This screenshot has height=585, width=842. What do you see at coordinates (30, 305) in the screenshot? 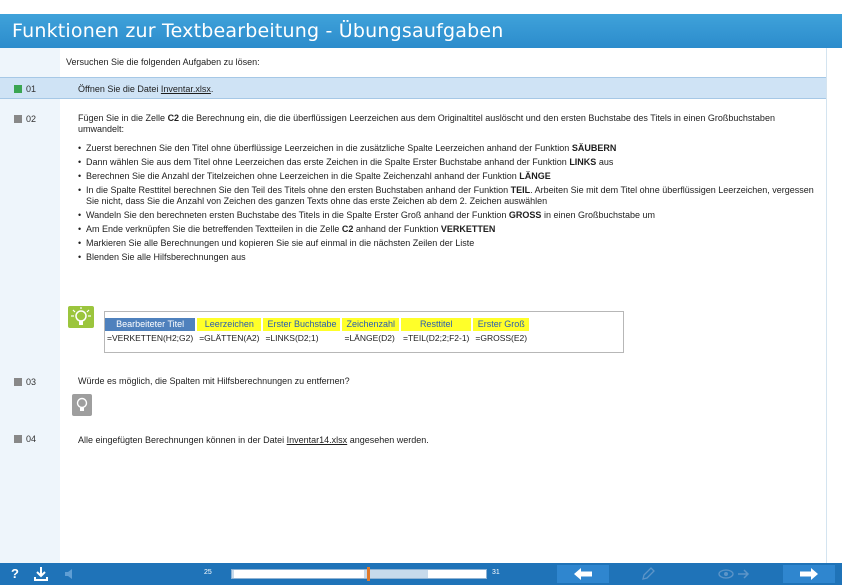
I see `left-margin` at bounding box center [30, 305].